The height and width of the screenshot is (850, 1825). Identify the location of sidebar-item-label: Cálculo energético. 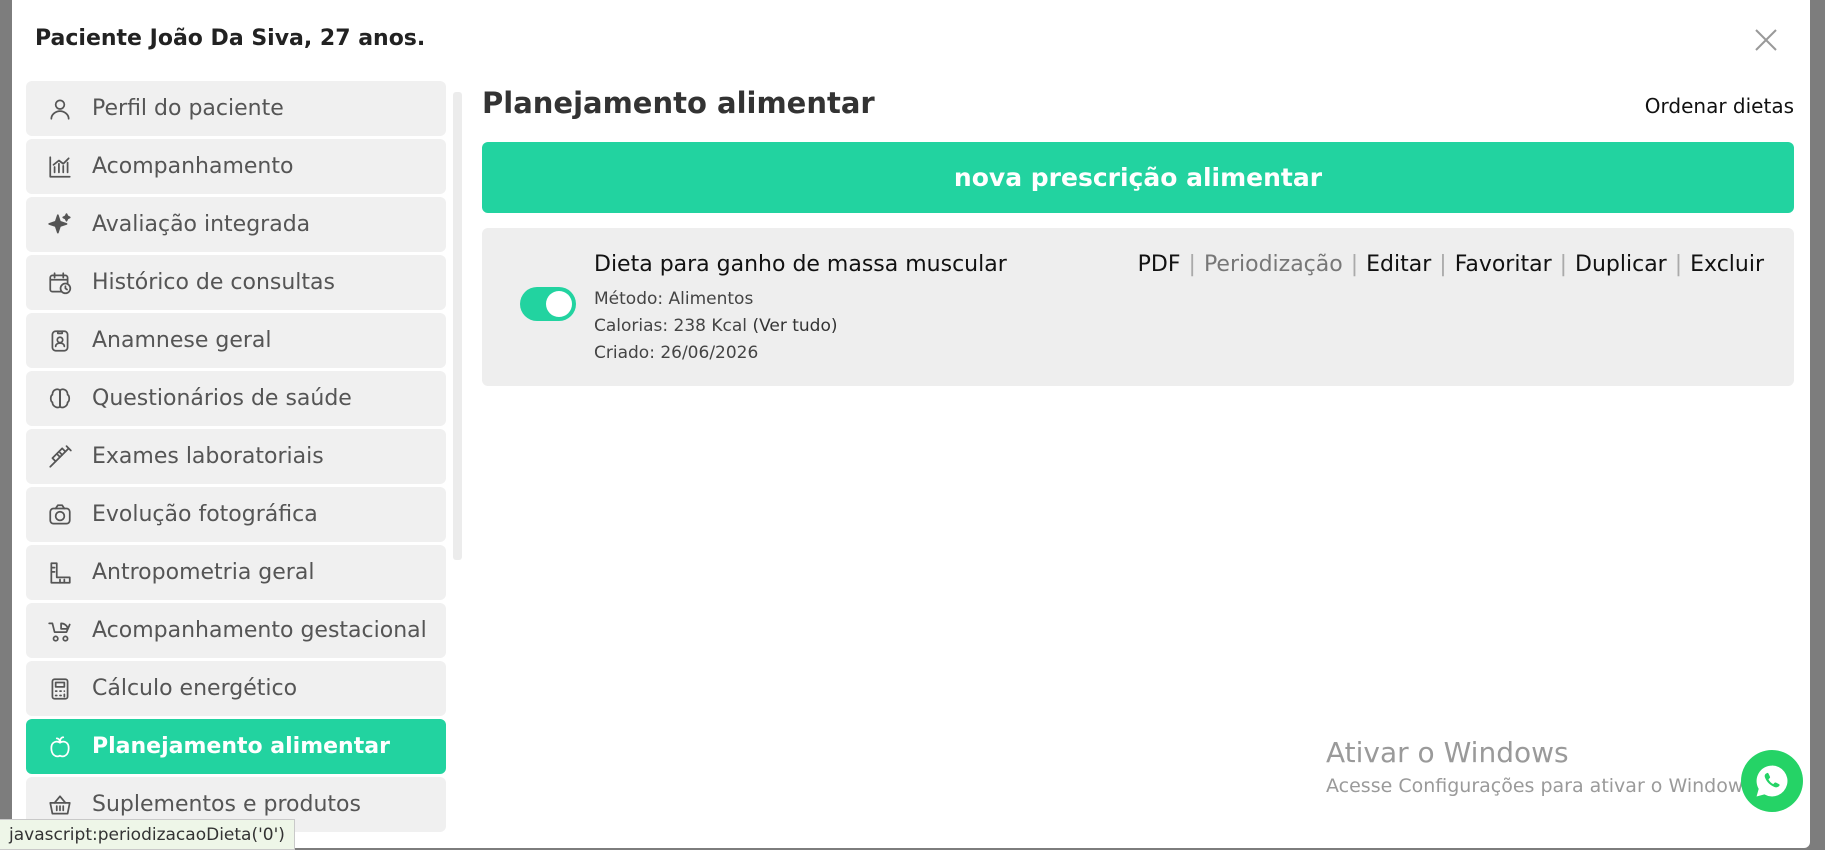
(195, 688).